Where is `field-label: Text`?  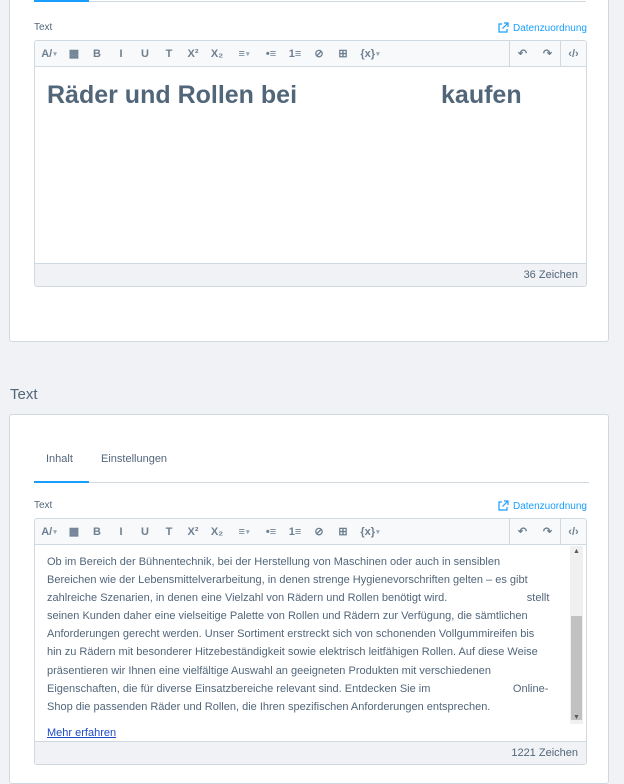 field-label: Text is located at coordinates (43, 505).